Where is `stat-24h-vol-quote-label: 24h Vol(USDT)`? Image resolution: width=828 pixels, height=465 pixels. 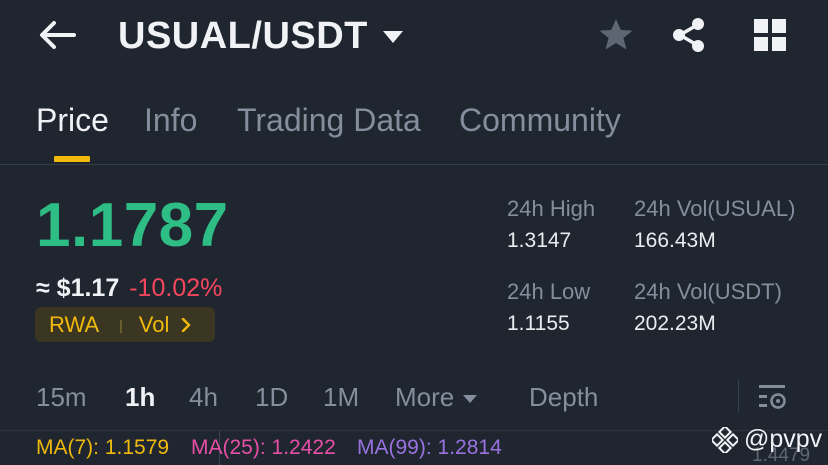 stat-24h-vol-quote-label: 24h Vol(USDT) is located at coordinates (708, 291).